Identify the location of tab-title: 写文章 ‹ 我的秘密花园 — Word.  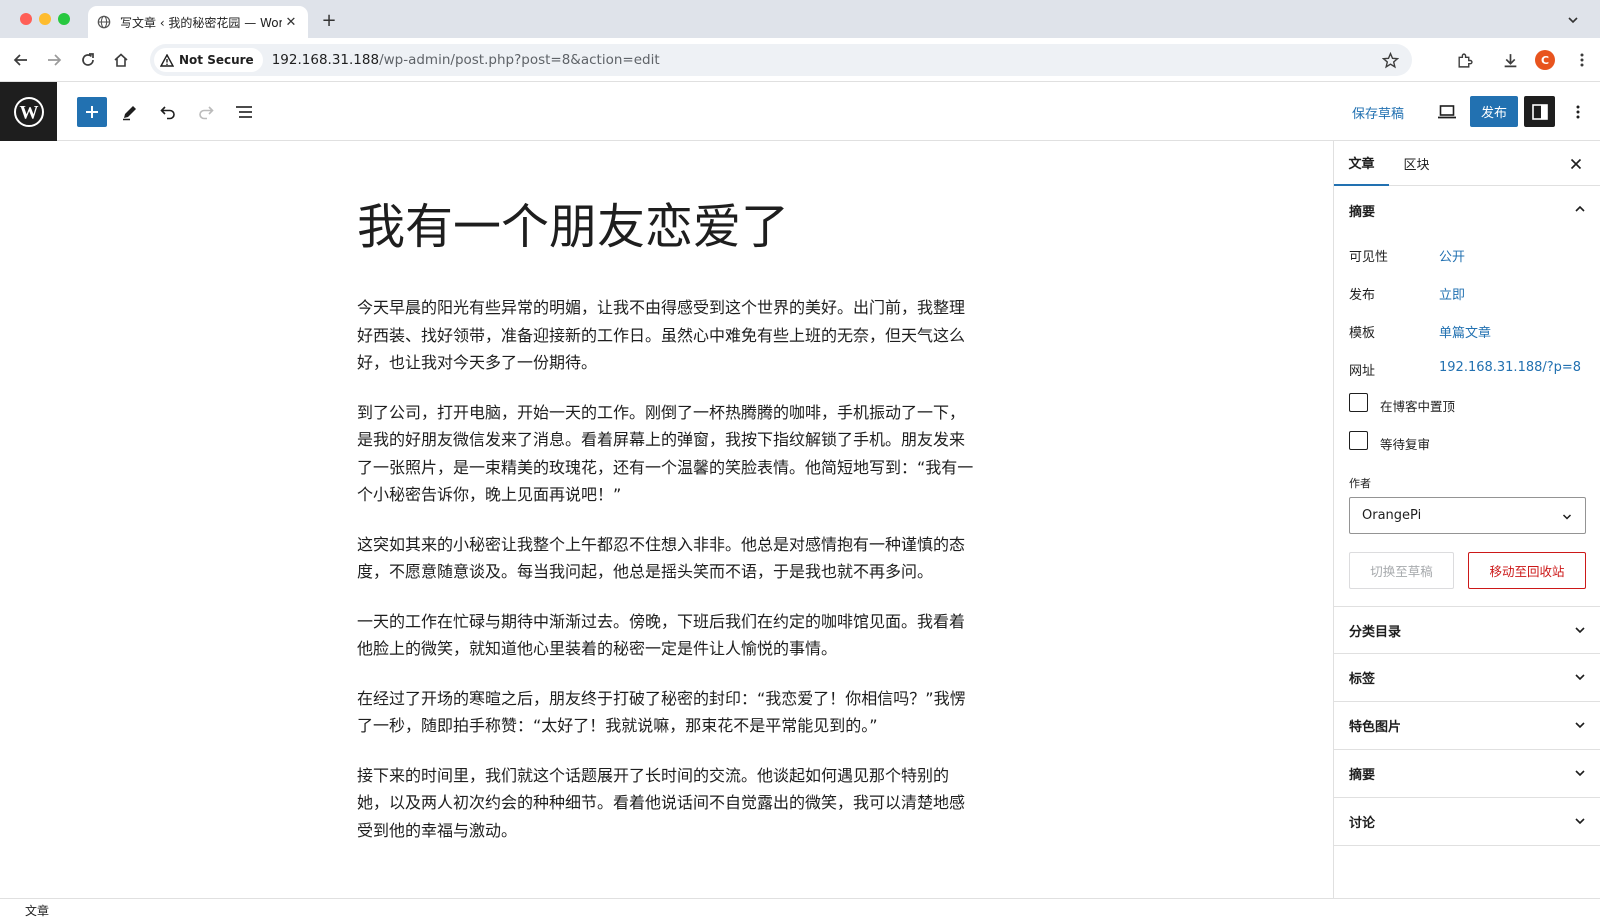
(201, 22).